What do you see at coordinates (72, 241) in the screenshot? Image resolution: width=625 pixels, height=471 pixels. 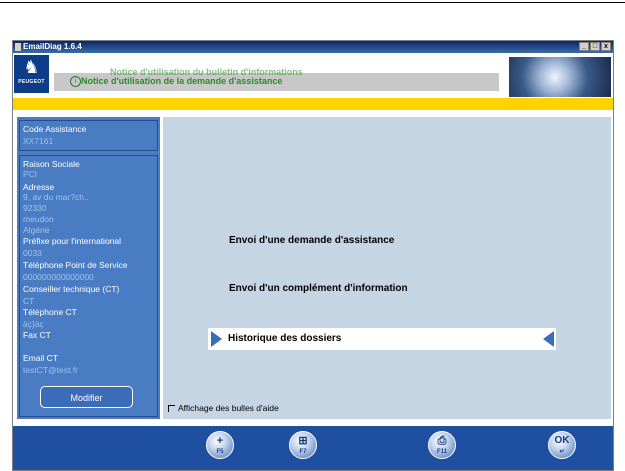 I see `prefix-label: Préfixe pour l'international` at bounding box center [72, 241].